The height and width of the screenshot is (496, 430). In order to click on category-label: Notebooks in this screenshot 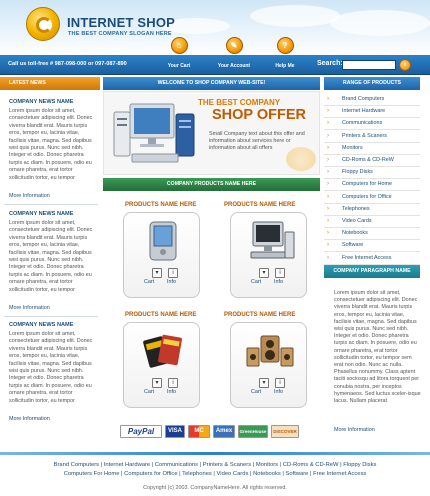, I will do `click(355, 233)`.